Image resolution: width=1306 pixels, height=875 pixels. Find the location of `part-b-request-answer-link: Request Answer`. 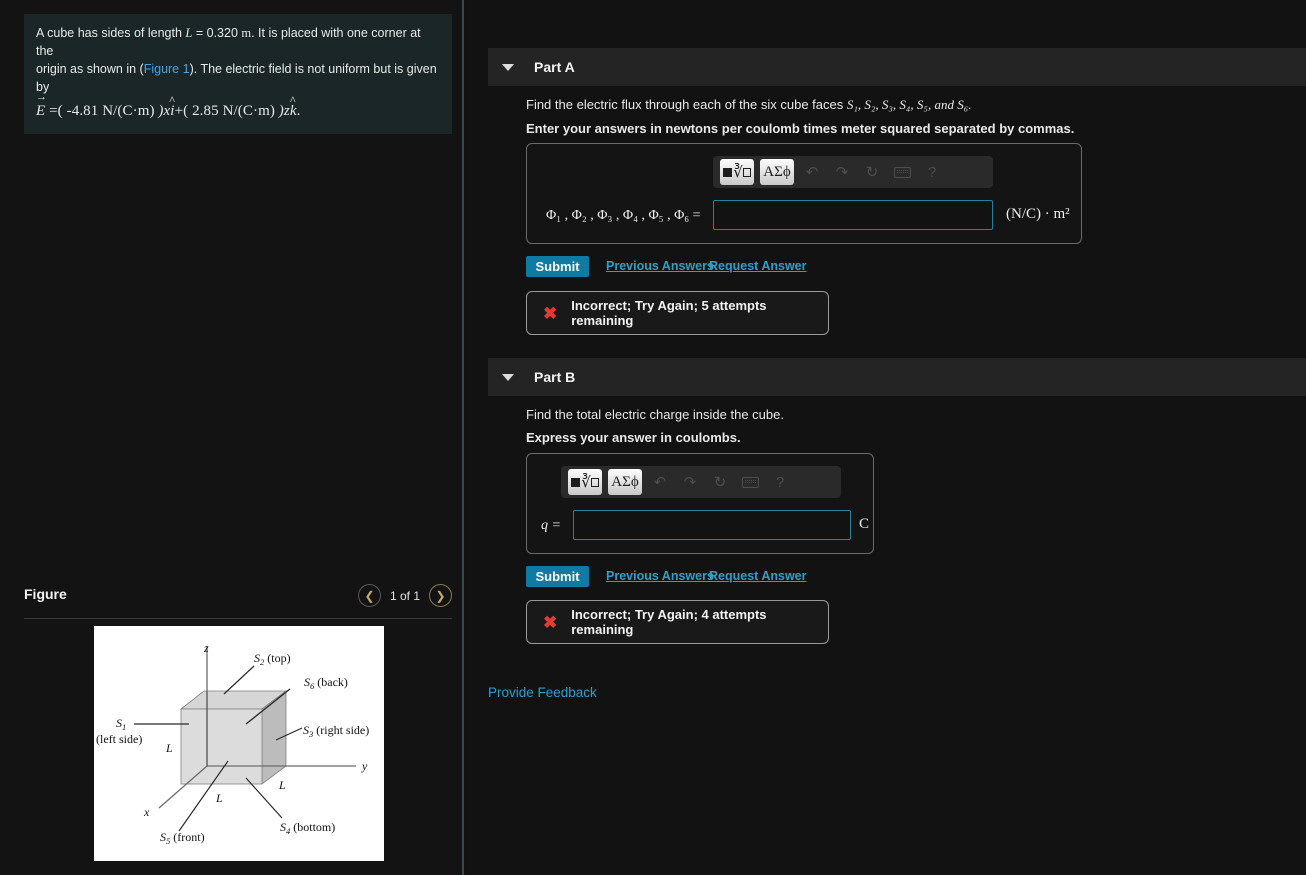

part-b-request-answer-link: Request Answer is located at coordinates (757, 576).